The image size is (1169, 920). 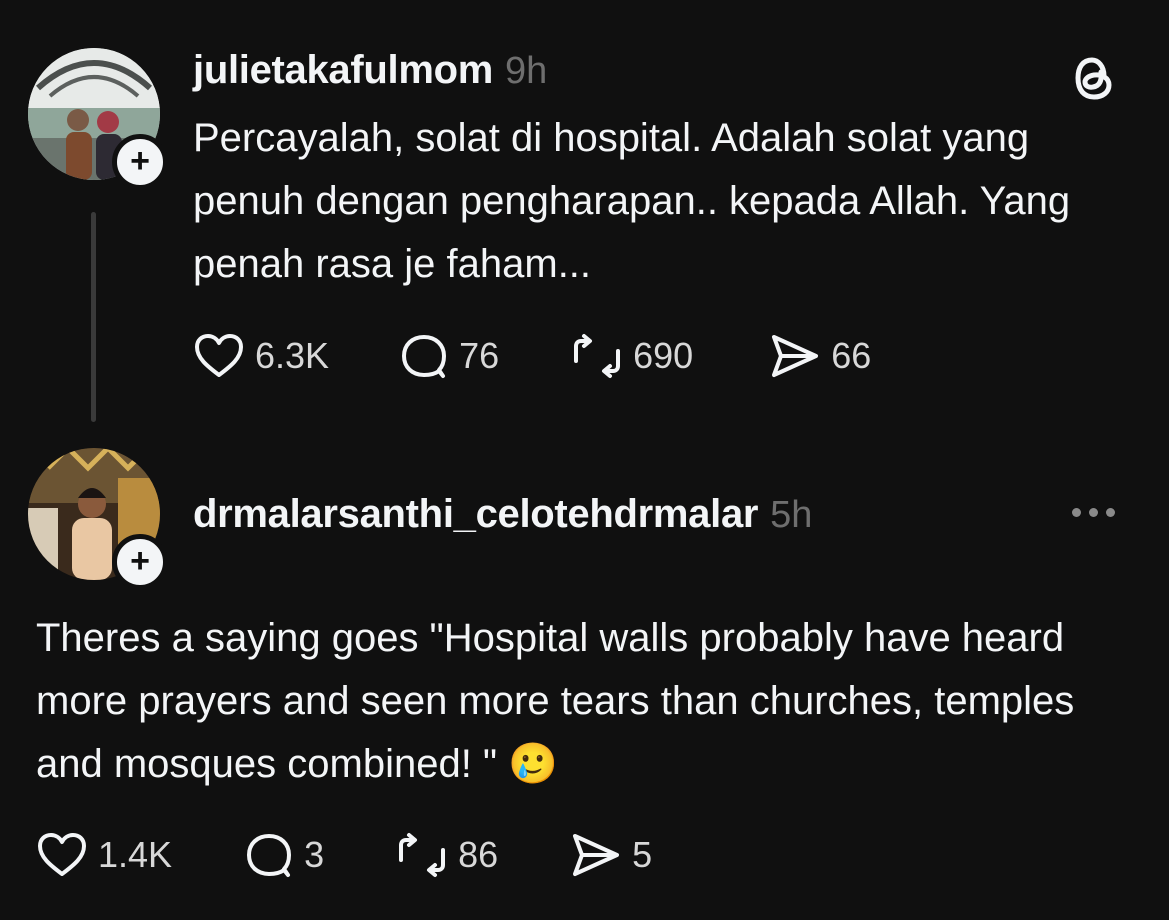 I want to click on like-button: 6.3K, so click(x=261, y=356).